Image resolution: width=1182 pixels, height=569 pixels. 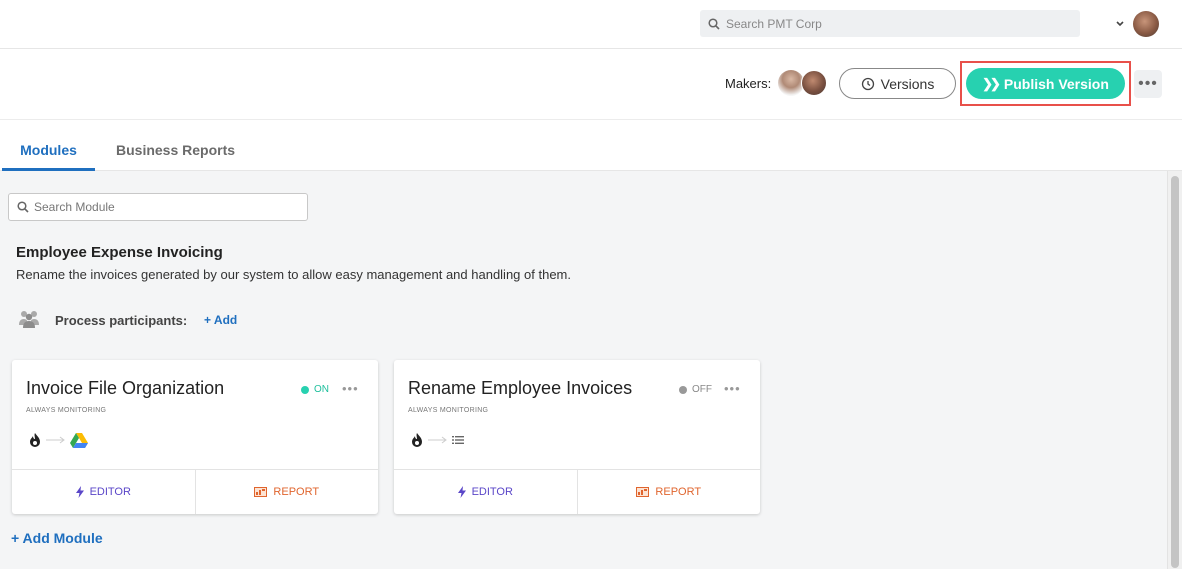 What do you see at coordinates (748, 83) in the screenshot?
I see `makers-label: Makers:` at bounding box center [748, 83].